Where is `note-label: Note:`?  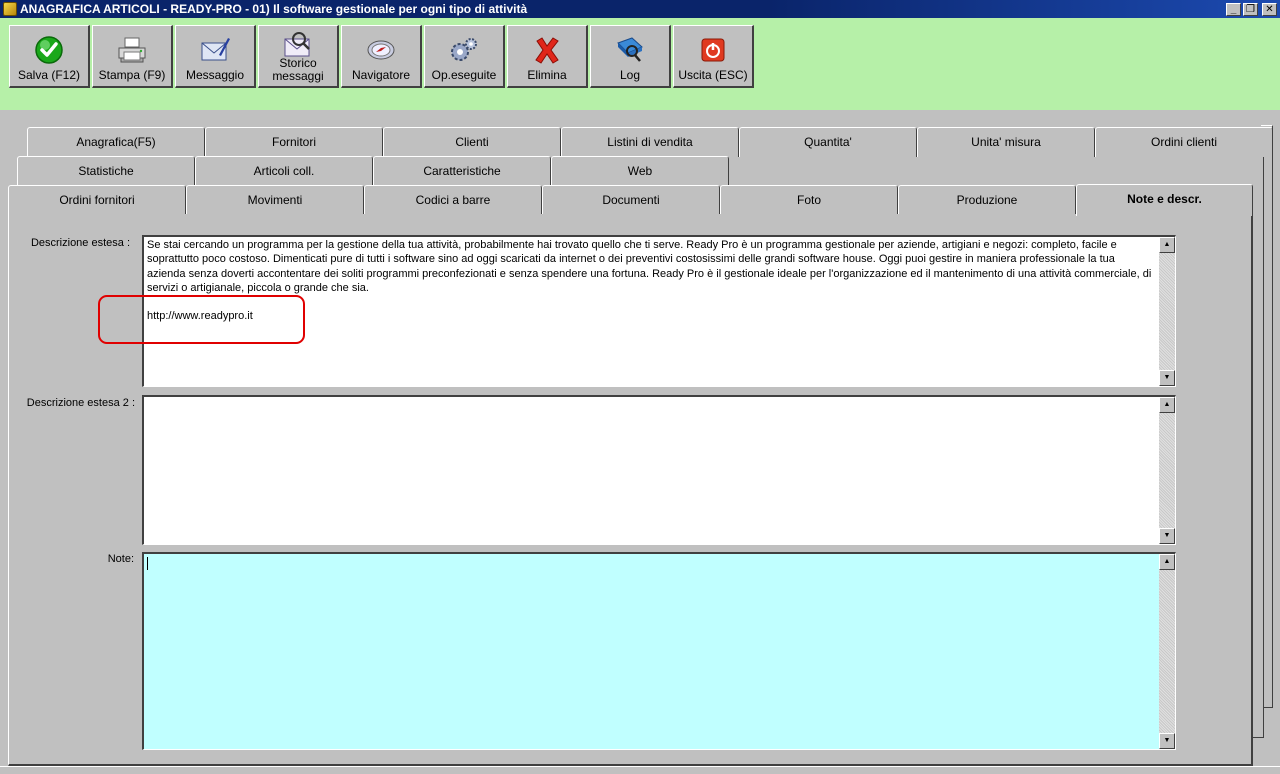 note-label: Note: is located at coordinates (120, 559).